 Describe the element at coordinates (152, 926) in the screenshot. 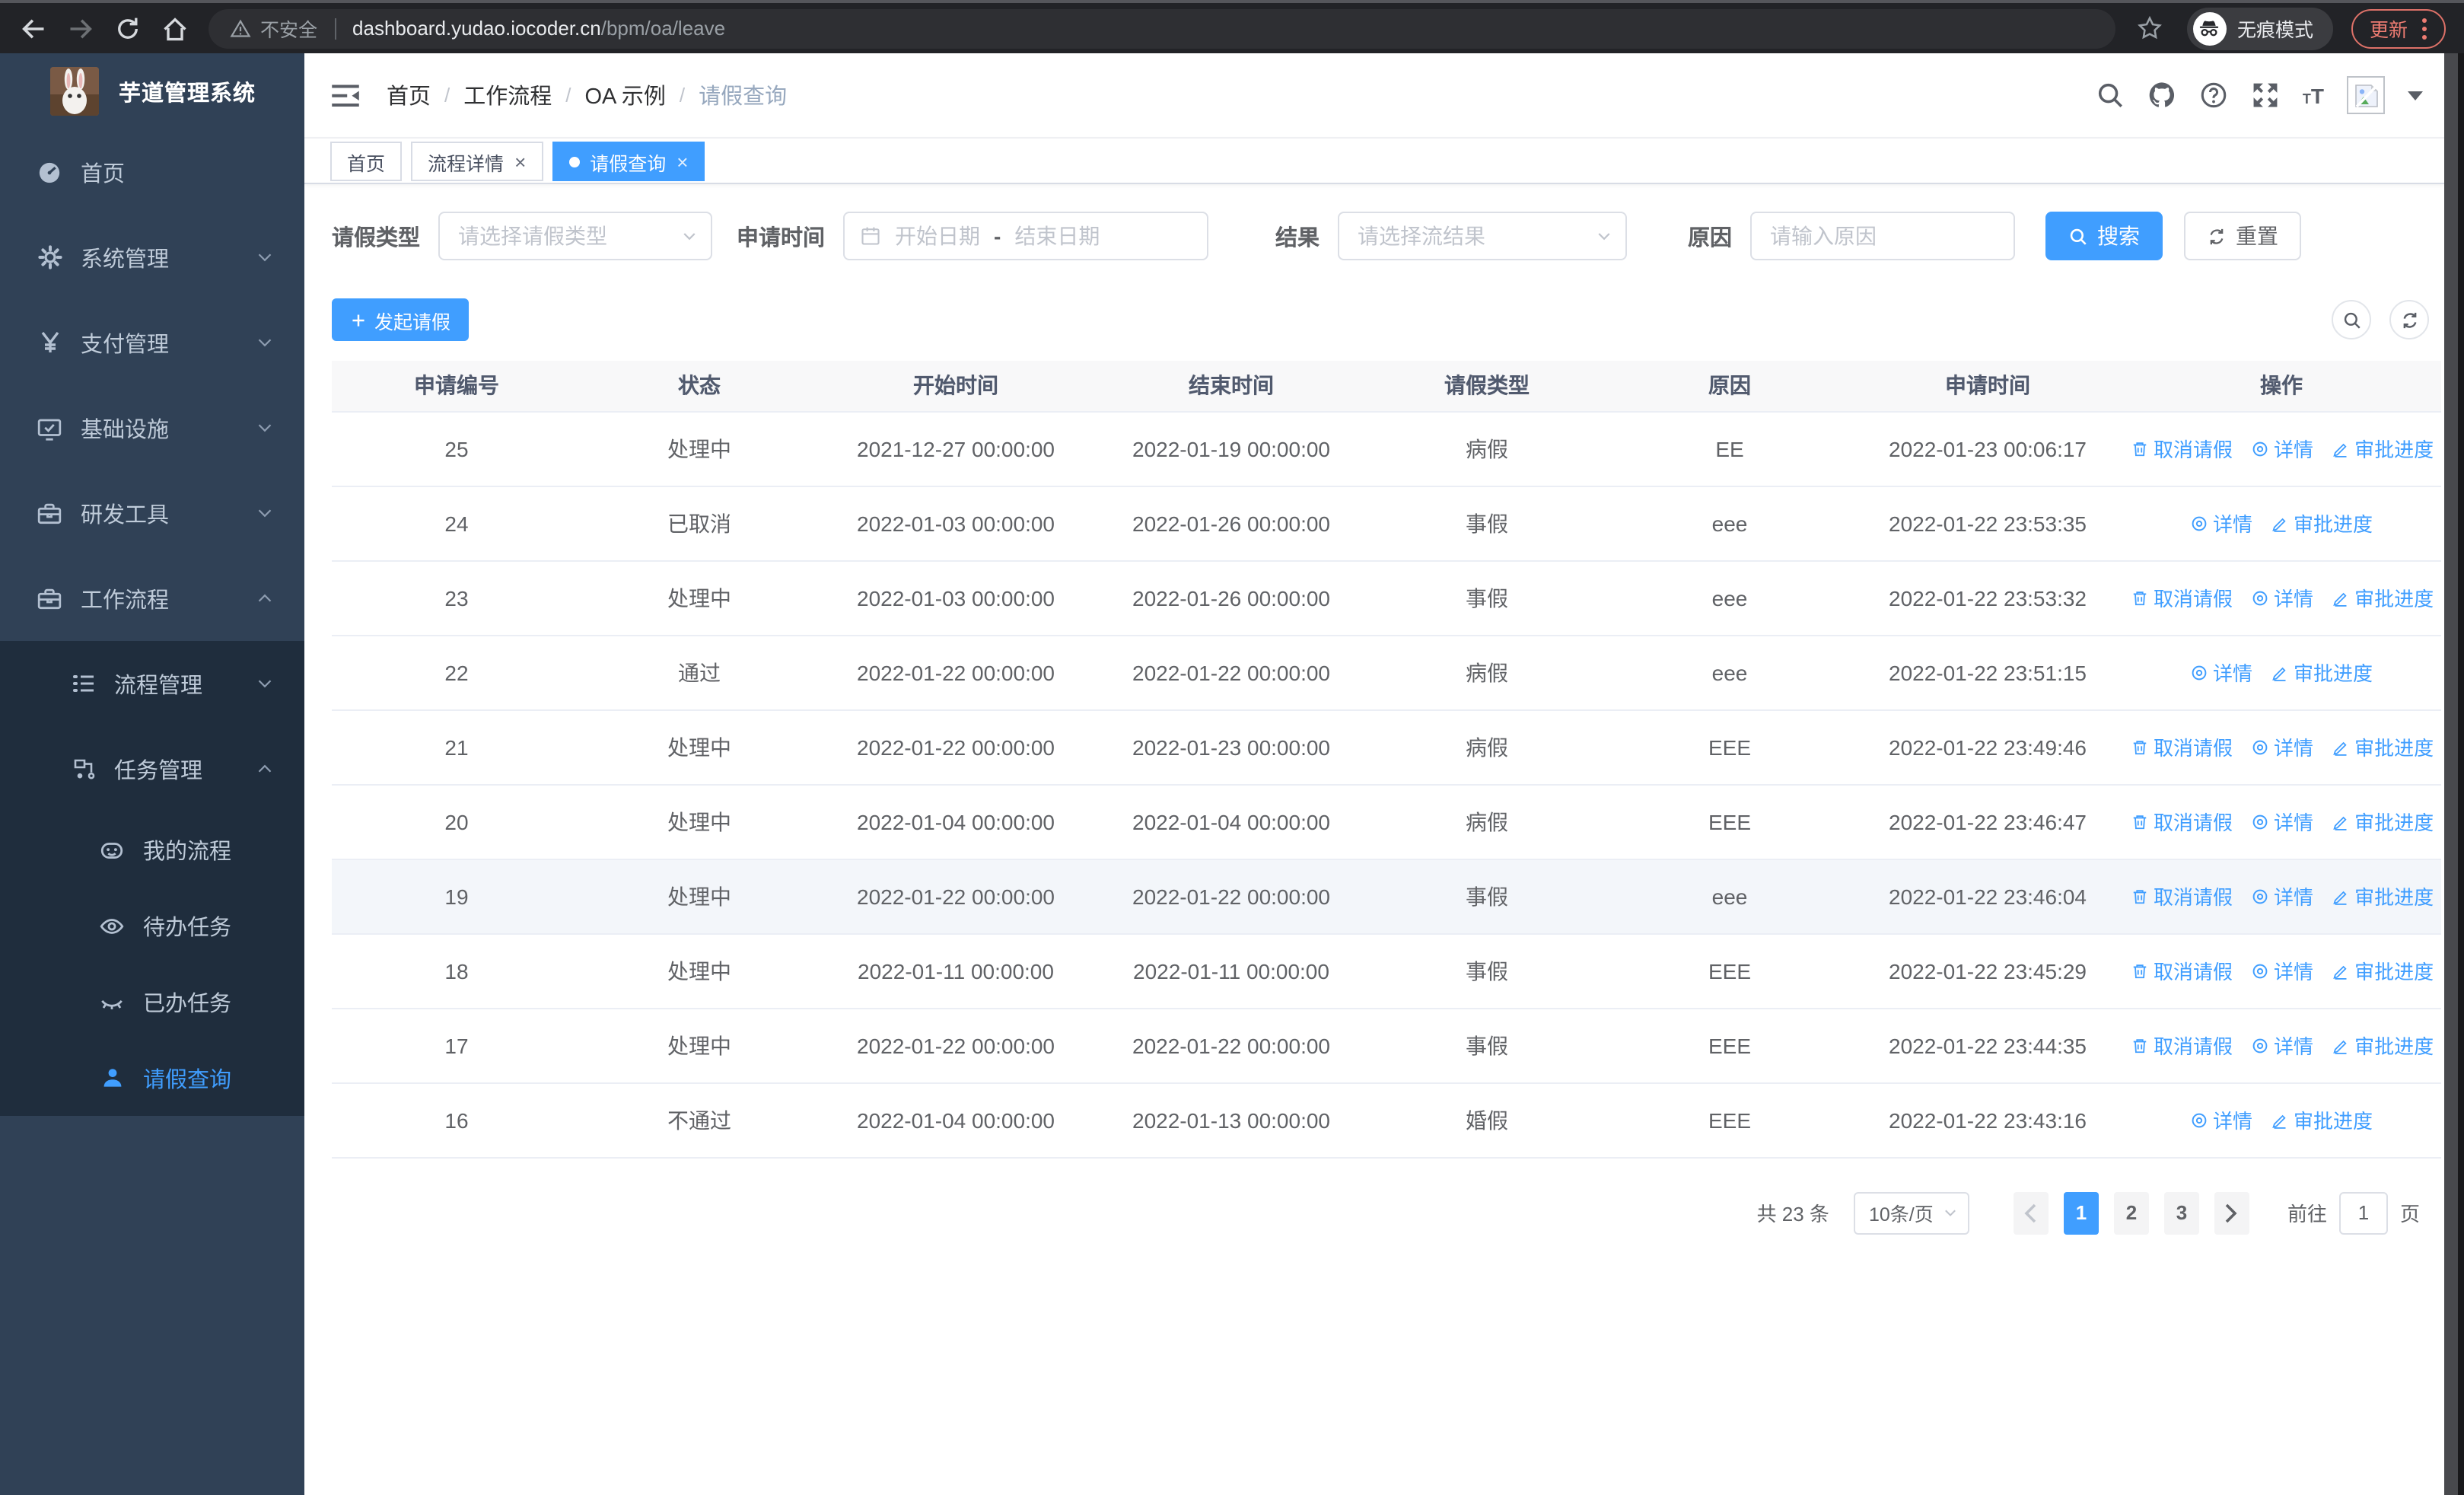

I see `sidebar-item-todo-tasks: 待办任务` at that location.